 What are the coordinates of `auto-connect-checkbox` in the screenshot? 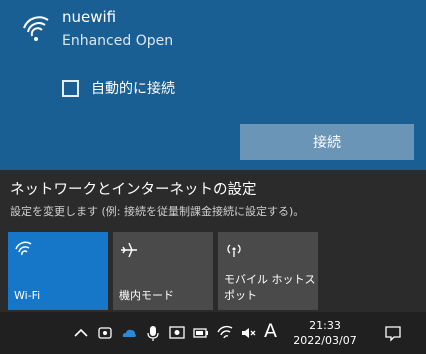 It's located at (70, 88).